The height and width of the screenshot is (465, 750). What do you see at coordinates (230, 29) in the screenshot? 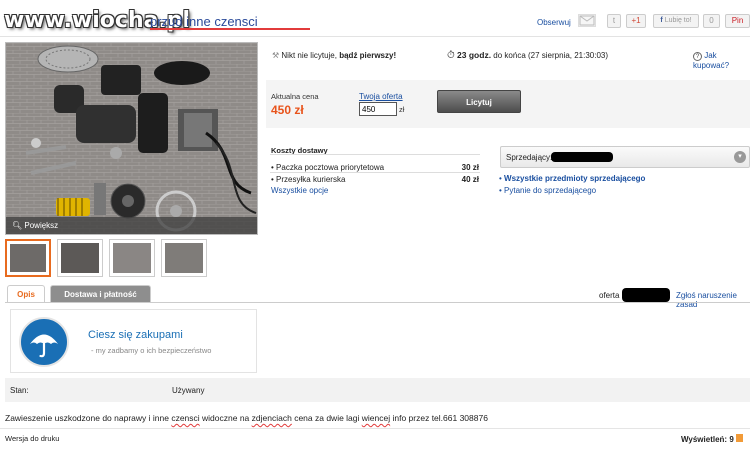
I see `title-underline` at bounding box center [230, 29].